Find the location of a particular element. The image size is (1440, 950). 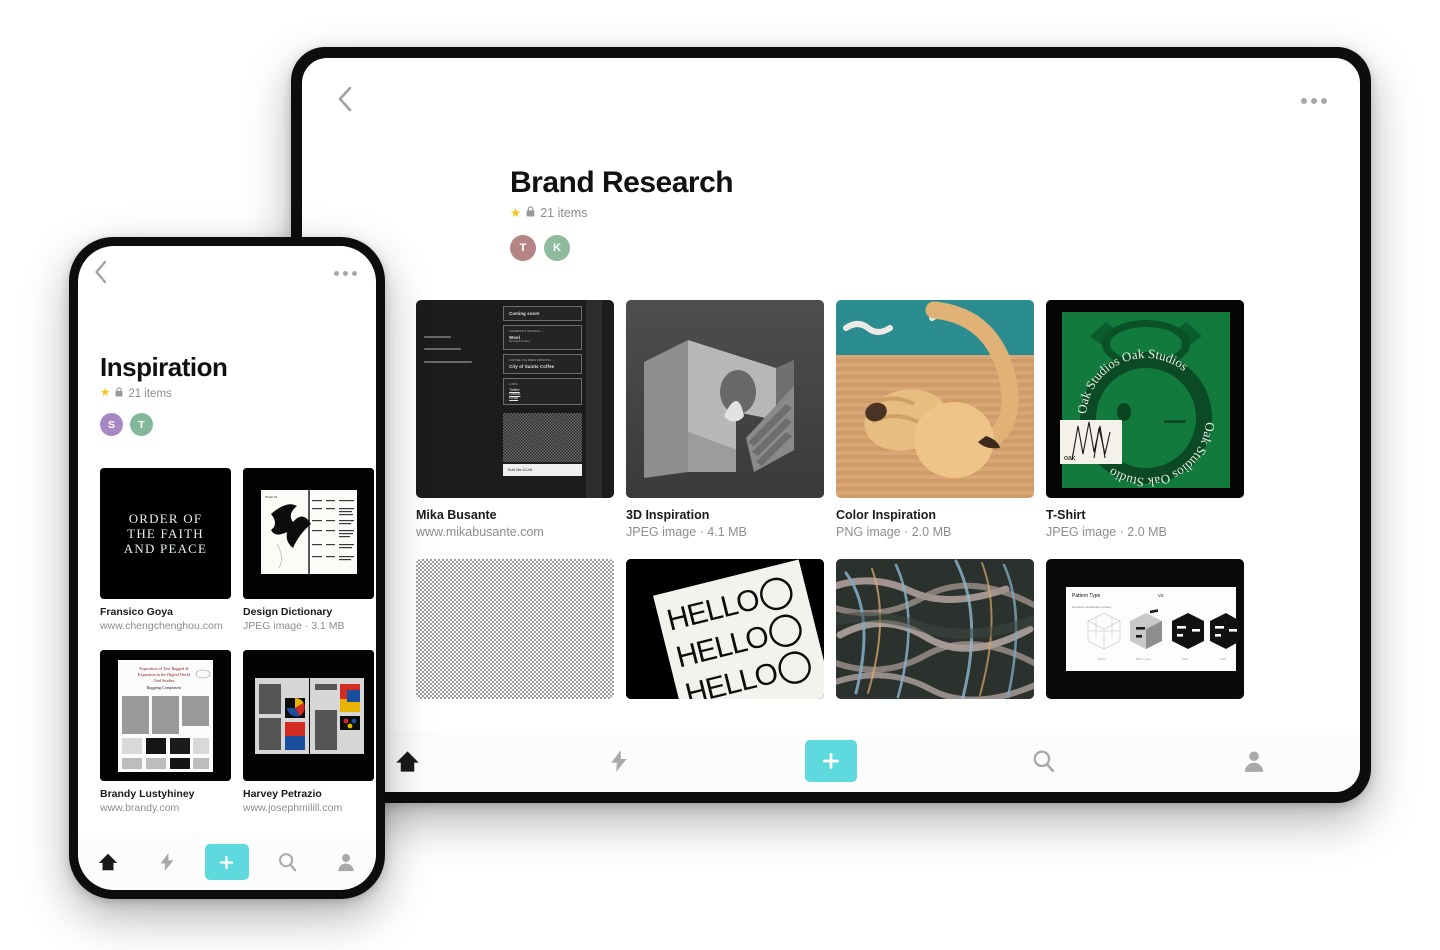

item-subtitle: JPEG image · 4.1 MB is located at coordinates (686, 532).